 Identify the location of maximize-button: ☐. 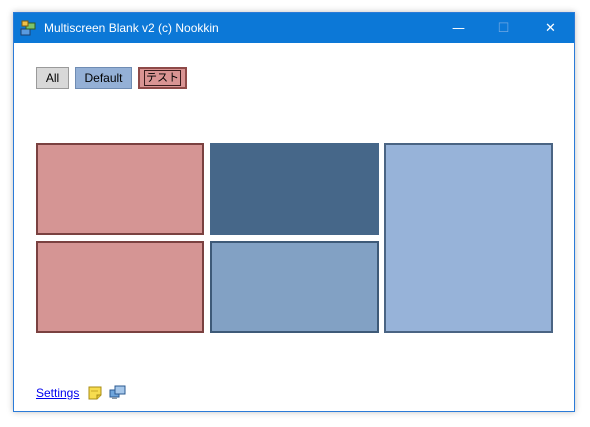
(503, 28).